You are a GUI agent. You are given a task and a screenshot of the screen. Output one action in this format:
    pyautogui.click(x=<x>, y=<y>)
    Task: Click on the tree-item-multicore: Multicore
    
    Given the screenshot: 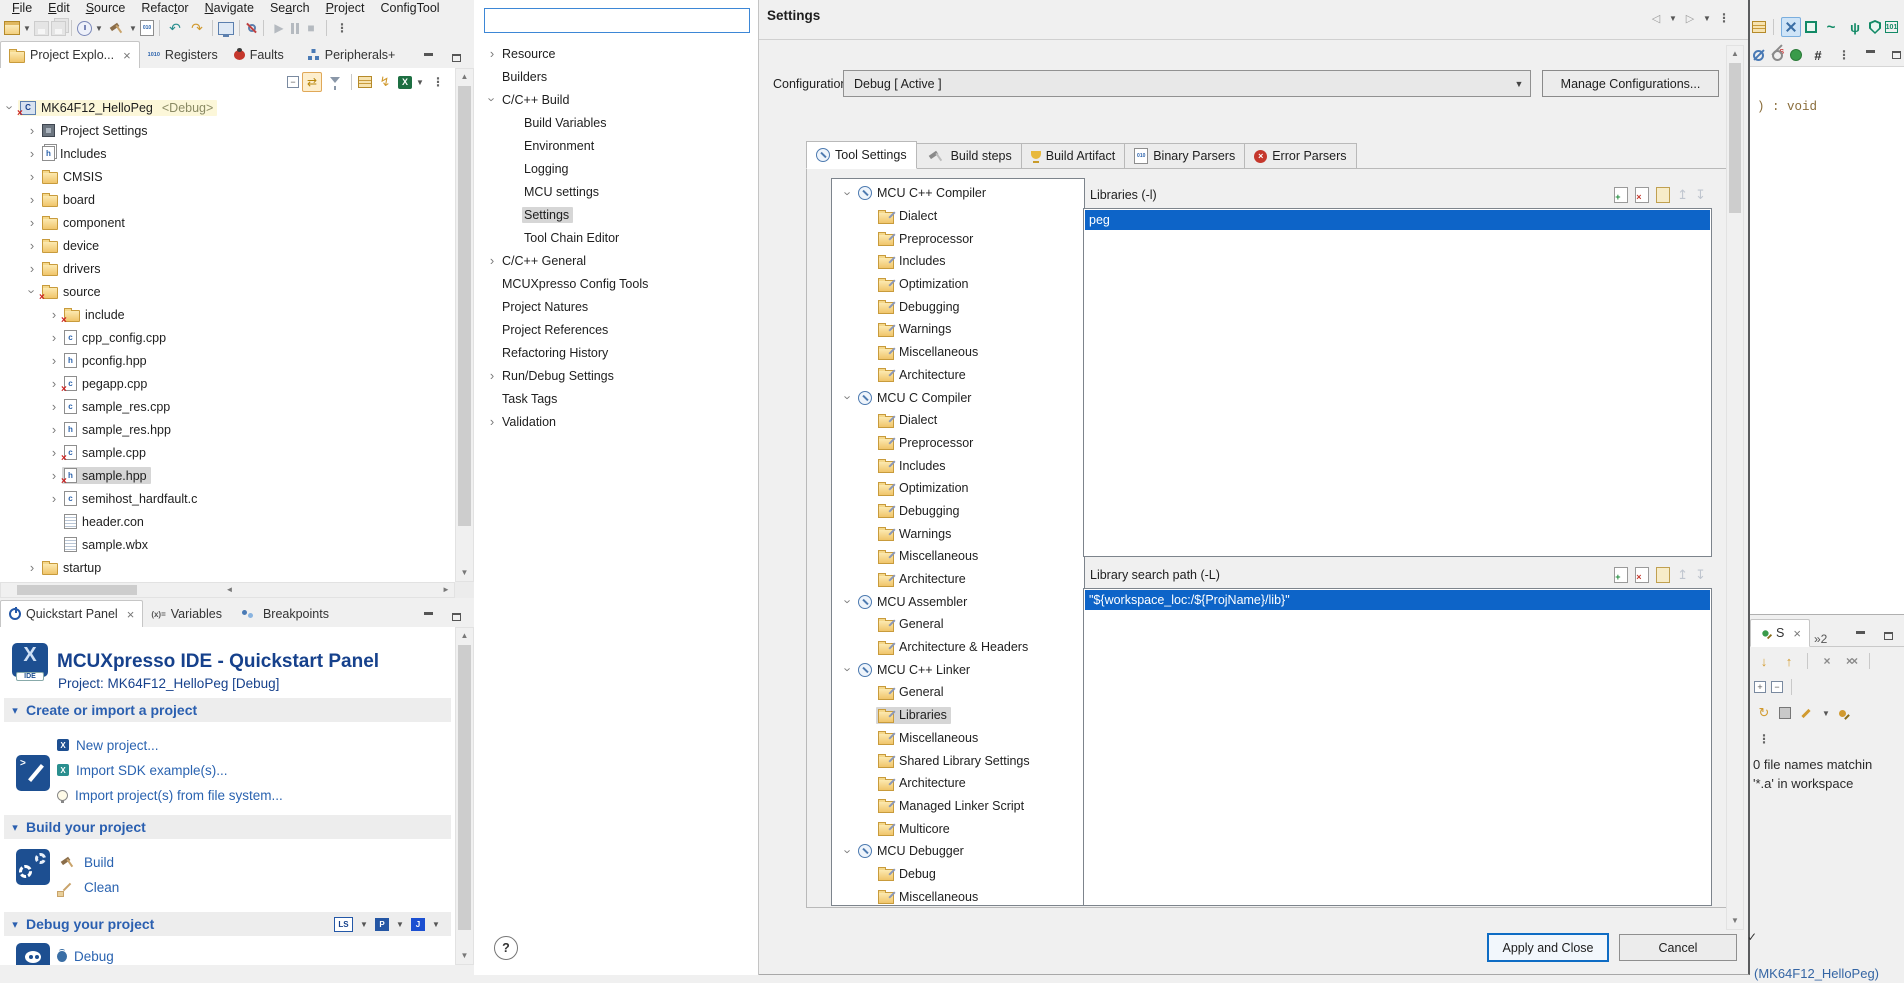 What is the action you would take?
    pyautogui.click(x=958, y=828)
    